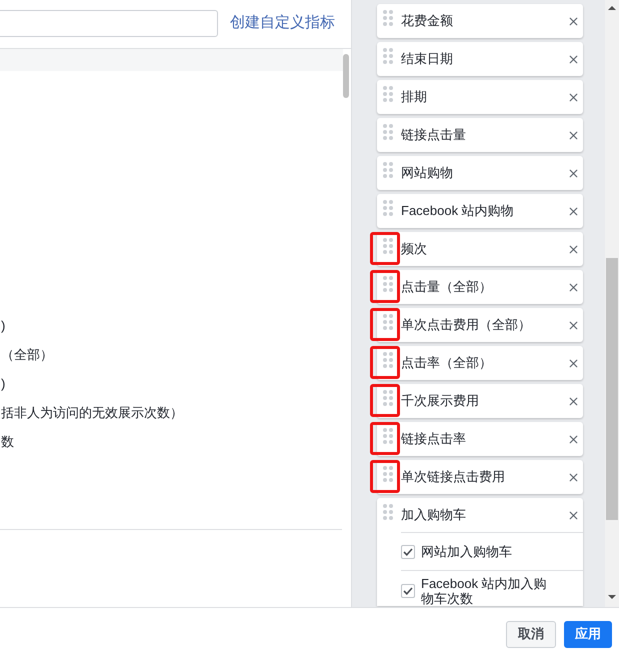 This screenshot has width=619, height=656. What do you see at coordinates (480, 59) in the screenshot?
I see `column-card: 结束日期` at bounding box center [480, 59].